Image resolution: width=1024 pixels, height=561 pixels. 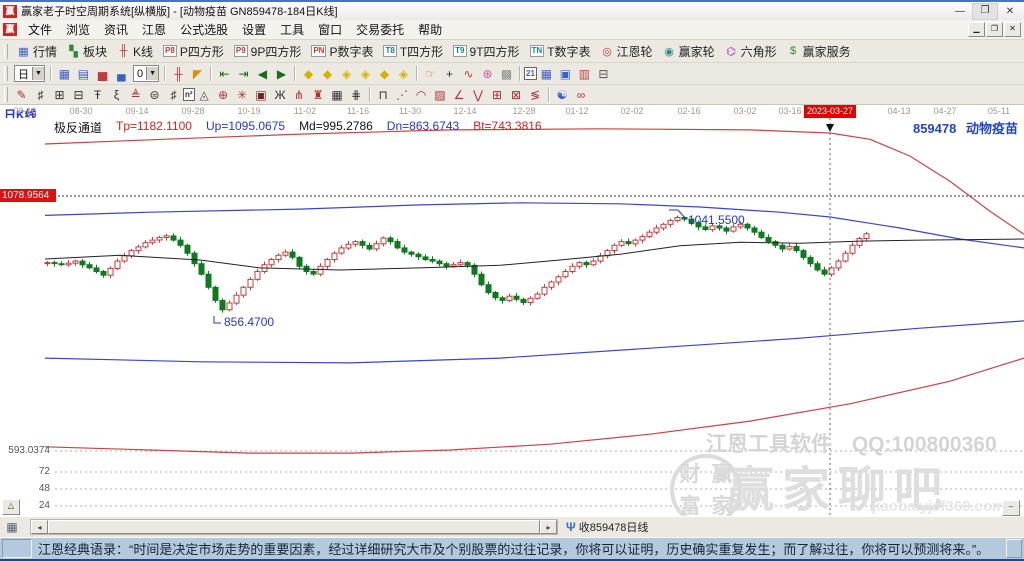 I want to click on collapse-panel-button: –, so click(x=1011, y=508).